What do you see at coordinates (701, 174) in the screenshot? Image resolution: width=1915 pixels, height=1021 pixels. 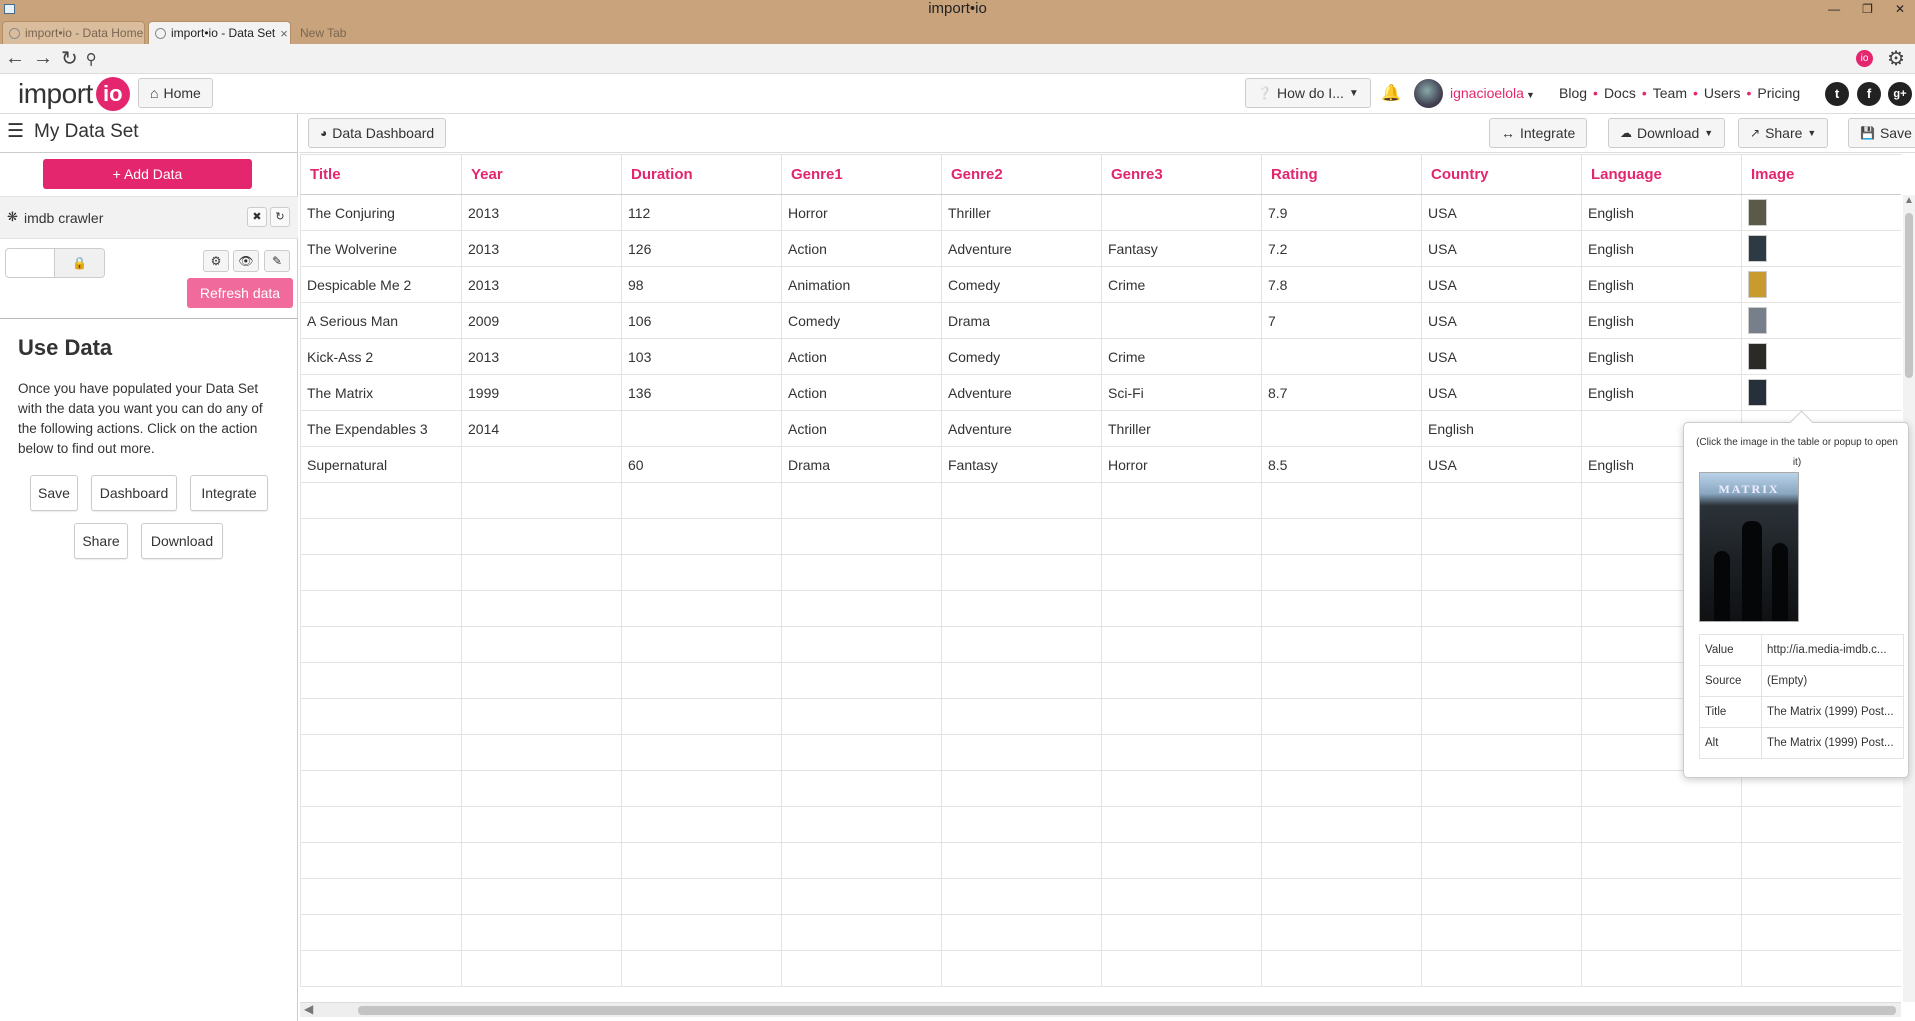 I see `column-header-duration: Duration` at bounding box center [701, 174].